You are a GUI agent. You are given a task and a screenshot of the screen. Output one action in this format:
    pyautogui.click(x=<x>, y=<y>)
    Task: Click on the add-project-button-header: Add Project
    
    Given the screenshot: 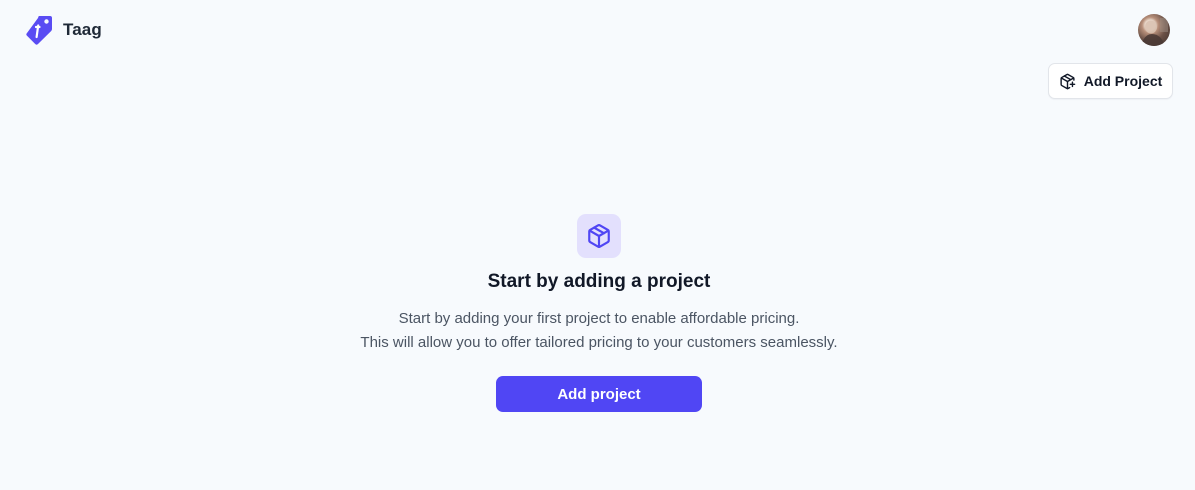 What is the action you would take?
    pyautogui.click(x=1110, y=81)
    